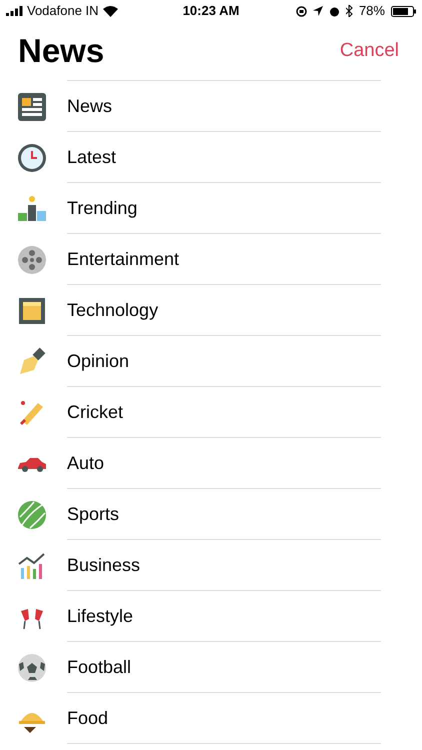 This screenshot has height=750, width=422. I want to click on page-title: News, so click(61, 51).